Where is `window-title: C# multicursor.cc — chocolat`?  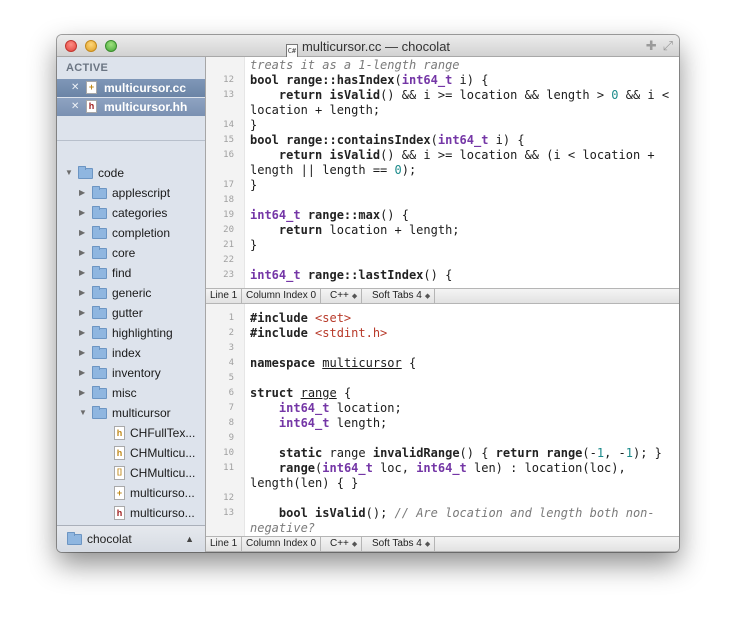
window-title: C# multicursor.cc — chocolat is located at coordinates (368, 48).